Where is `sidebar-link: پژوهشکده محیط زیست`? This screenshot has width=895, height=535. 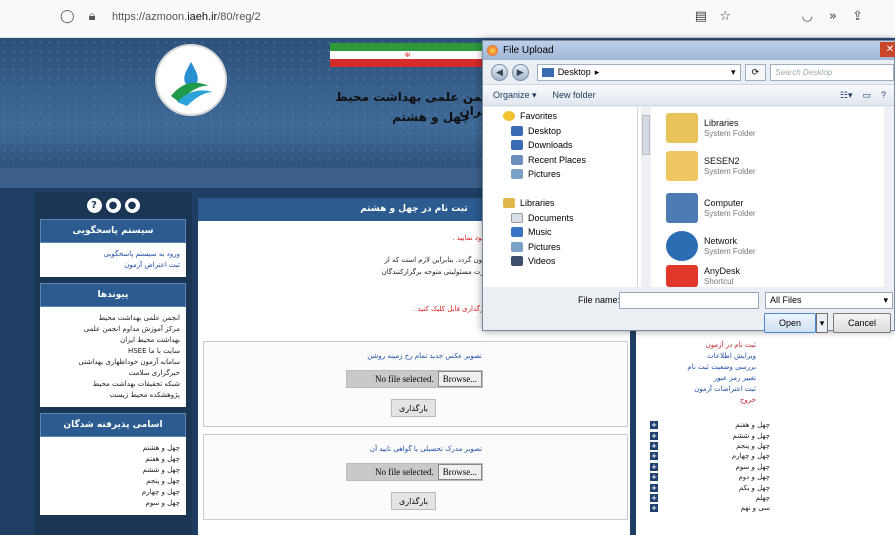
sidebar-link: پژوهشکده محیط زیست is located at coordinates (111, 395).